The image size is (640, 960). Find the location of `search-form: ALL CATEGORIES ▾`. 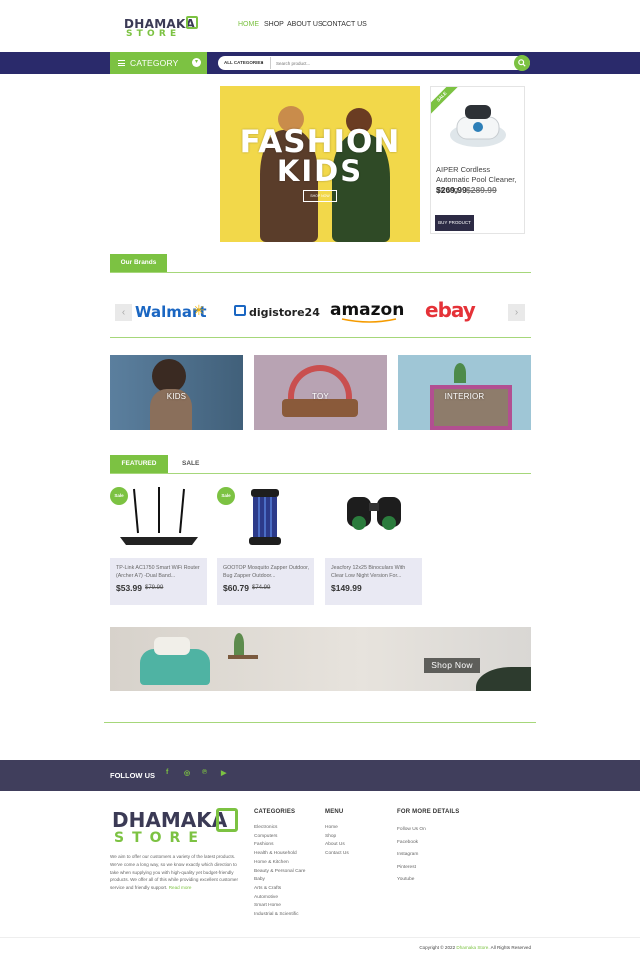

search-form: ALL CATEGORIES ▾ is located at coordinates (374, 63).